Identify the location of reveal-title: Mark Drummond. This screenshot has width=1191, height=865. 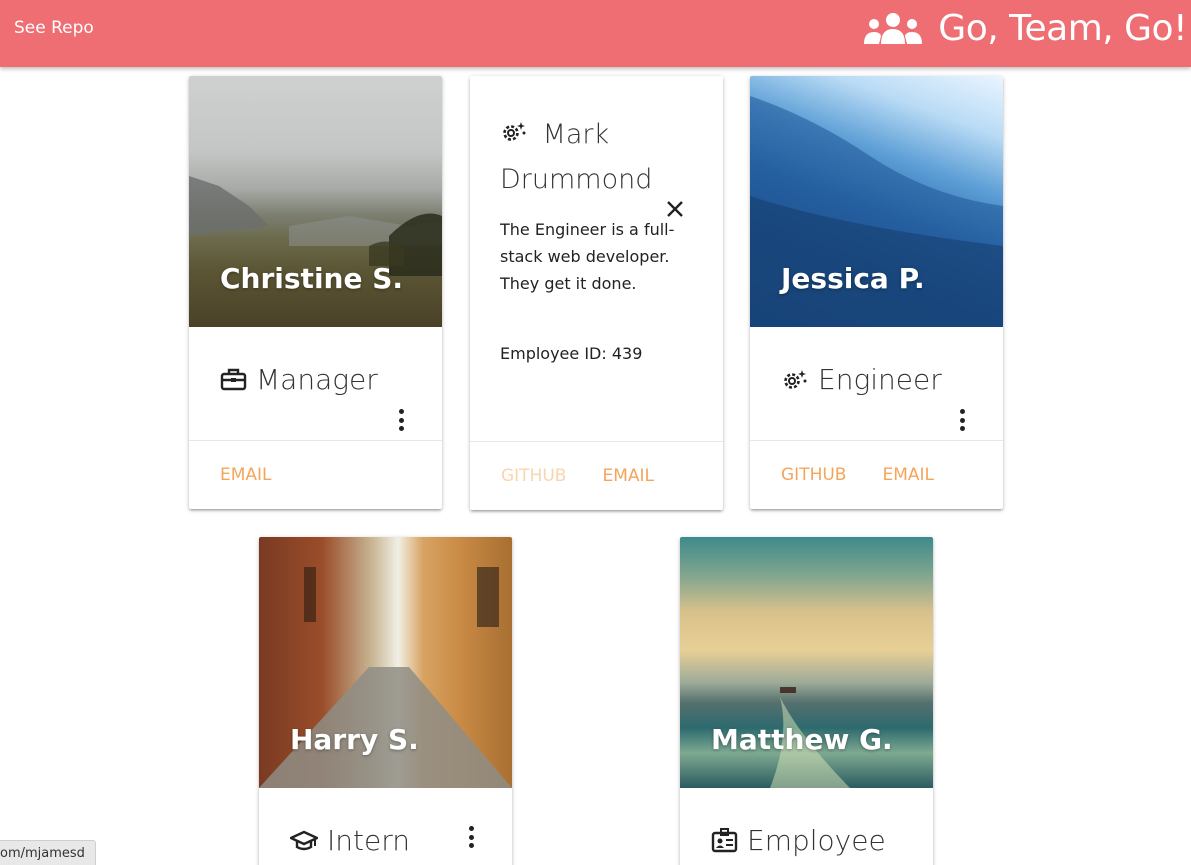
(585, 157).